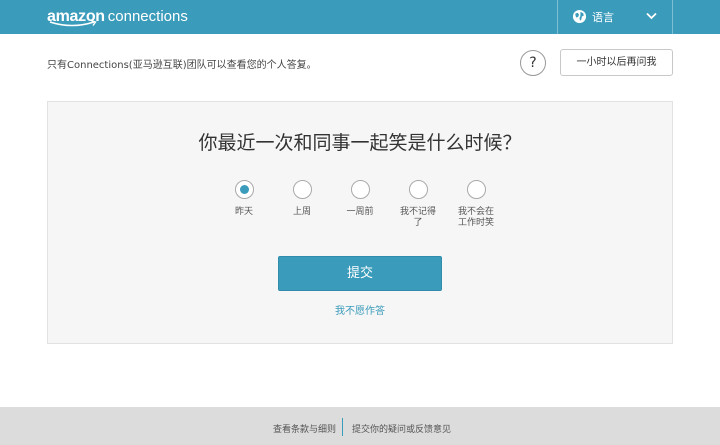 Image resolution: width=720 pixels, height=445 pixels. I want to click on chevron-down-icon, so click(651, 16).